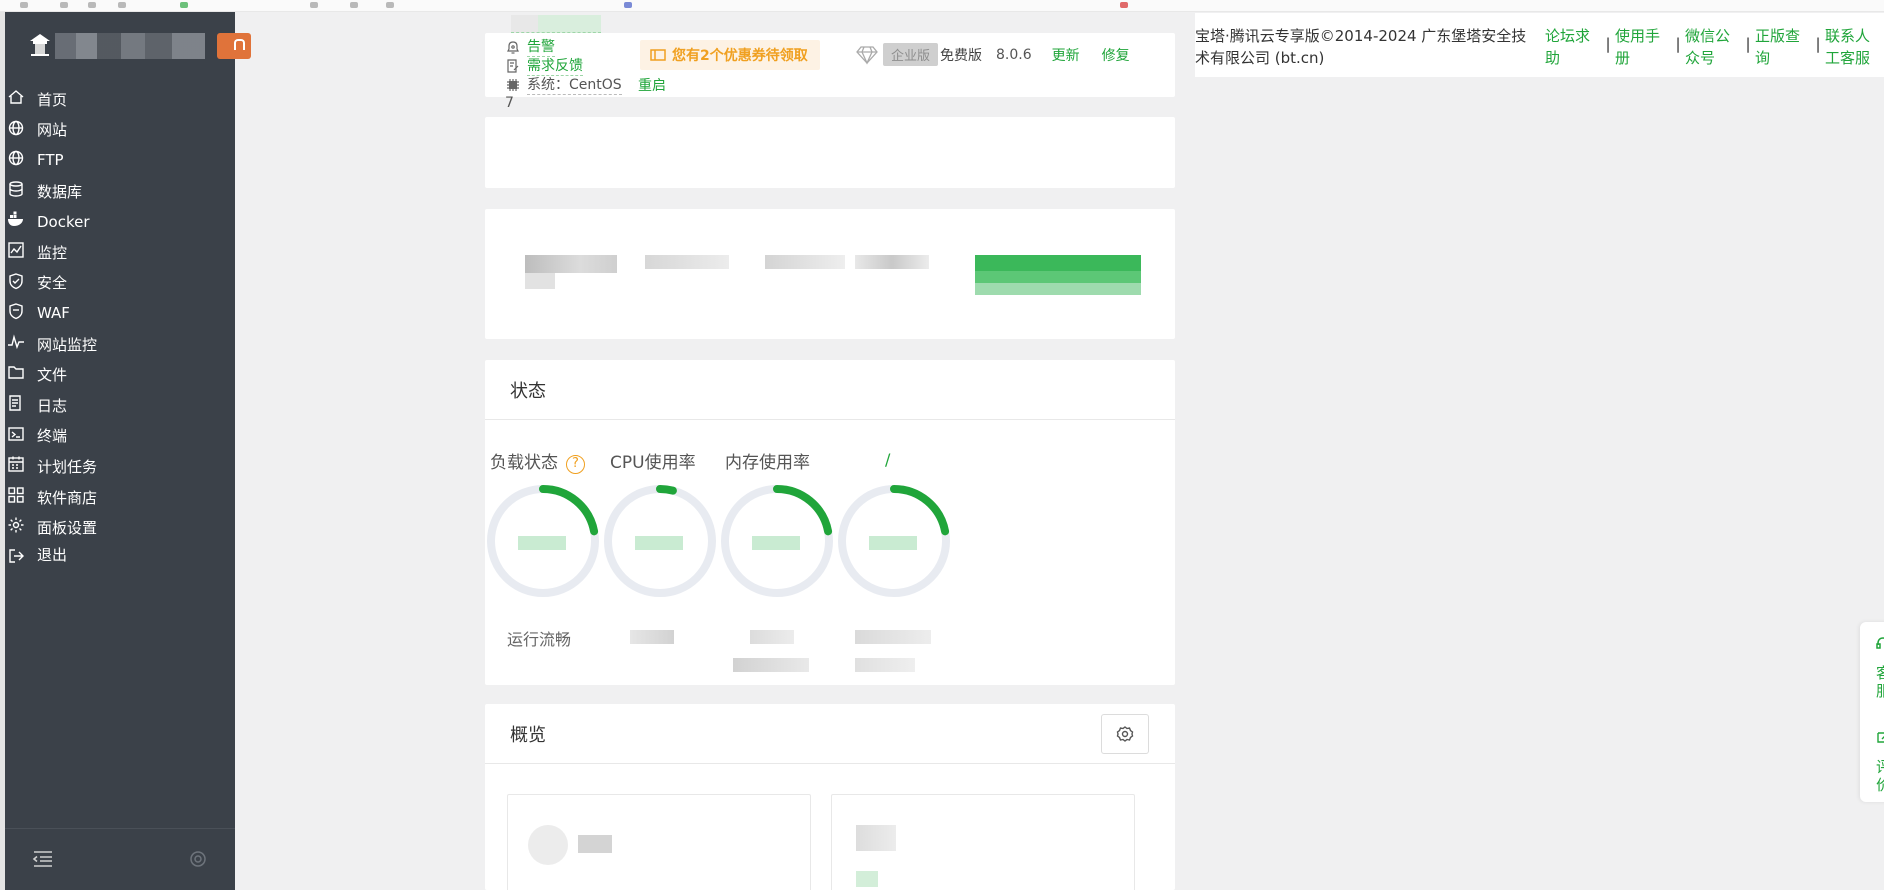 Image resolution: width=1884 pixels, height=890 pixels. Describe the element at coordinates (1116, 55) in the screenshot. I see `repair-button: 修复` at that location.